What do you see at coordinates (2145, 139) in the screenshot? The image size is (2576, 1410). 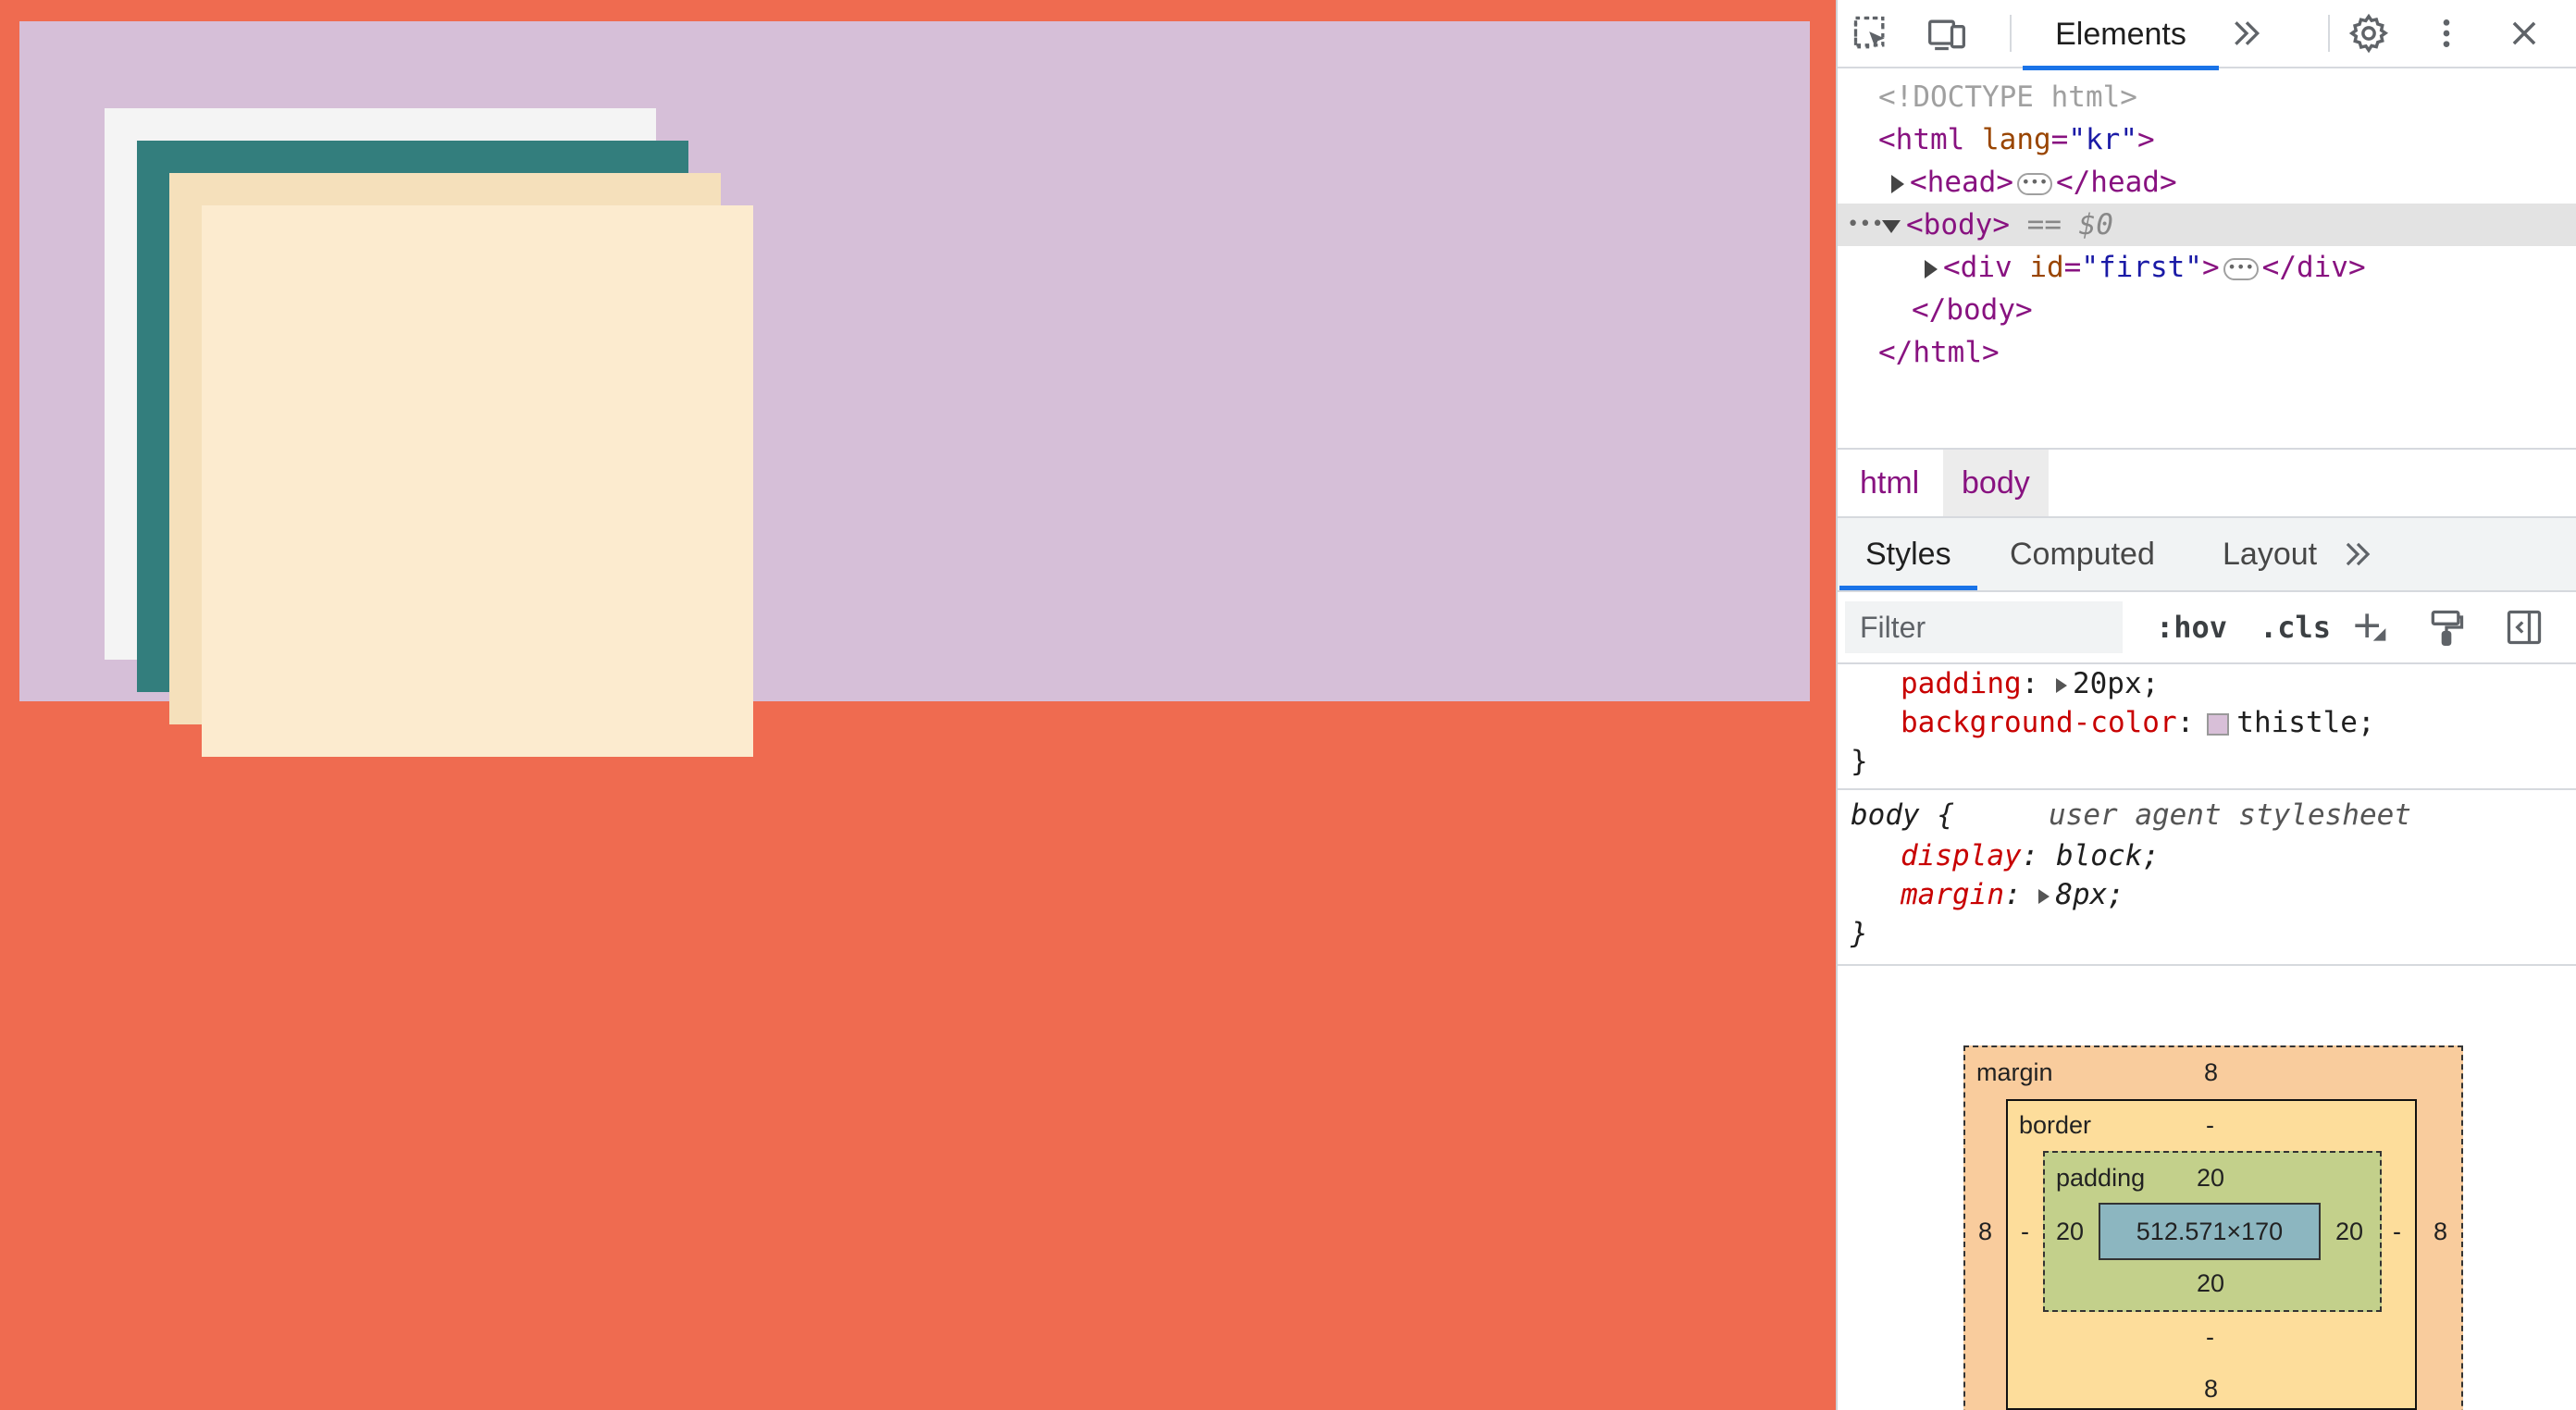 I see `html-tag-end: >` at bounding box center [2145, 139].